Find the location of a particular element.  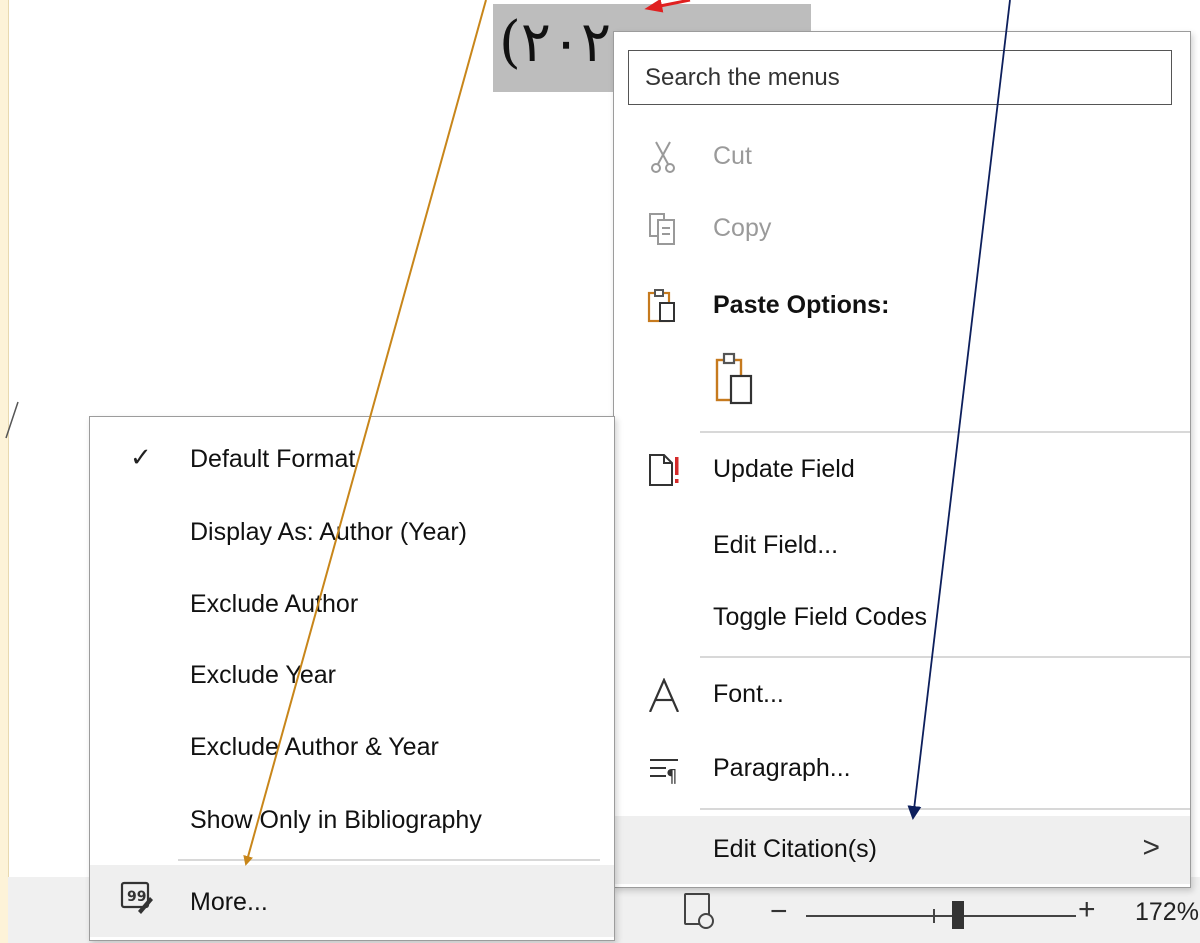

search-menus-box is located at coordinates (900, 77).